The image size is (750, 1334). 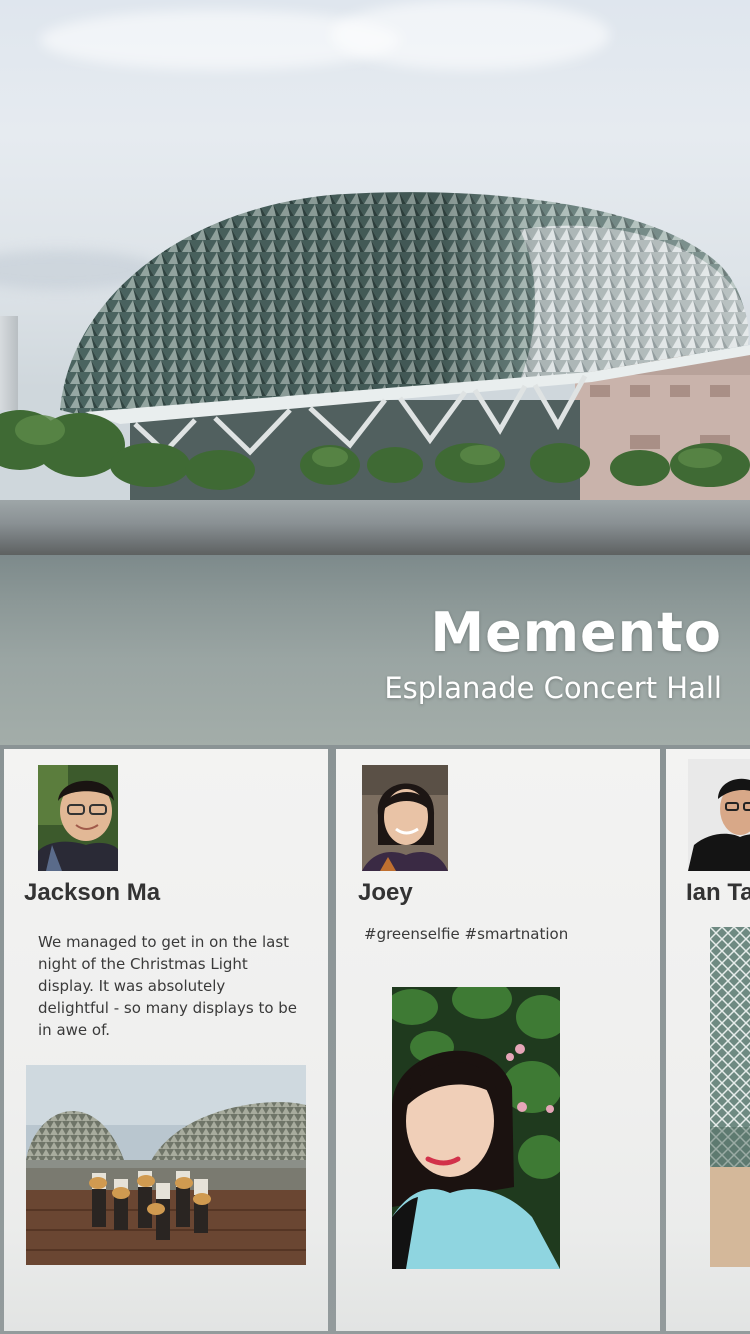 I want to click on memory-card: Ian Ta, so click(x=708, y=1040).